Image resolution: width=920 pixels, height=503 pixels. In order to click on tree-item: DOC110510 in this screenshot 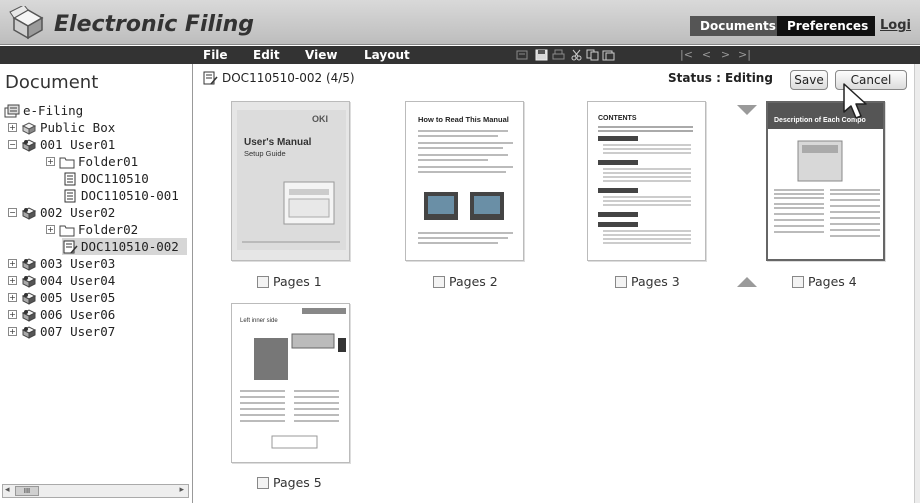, I will do `click(105, 178)`.